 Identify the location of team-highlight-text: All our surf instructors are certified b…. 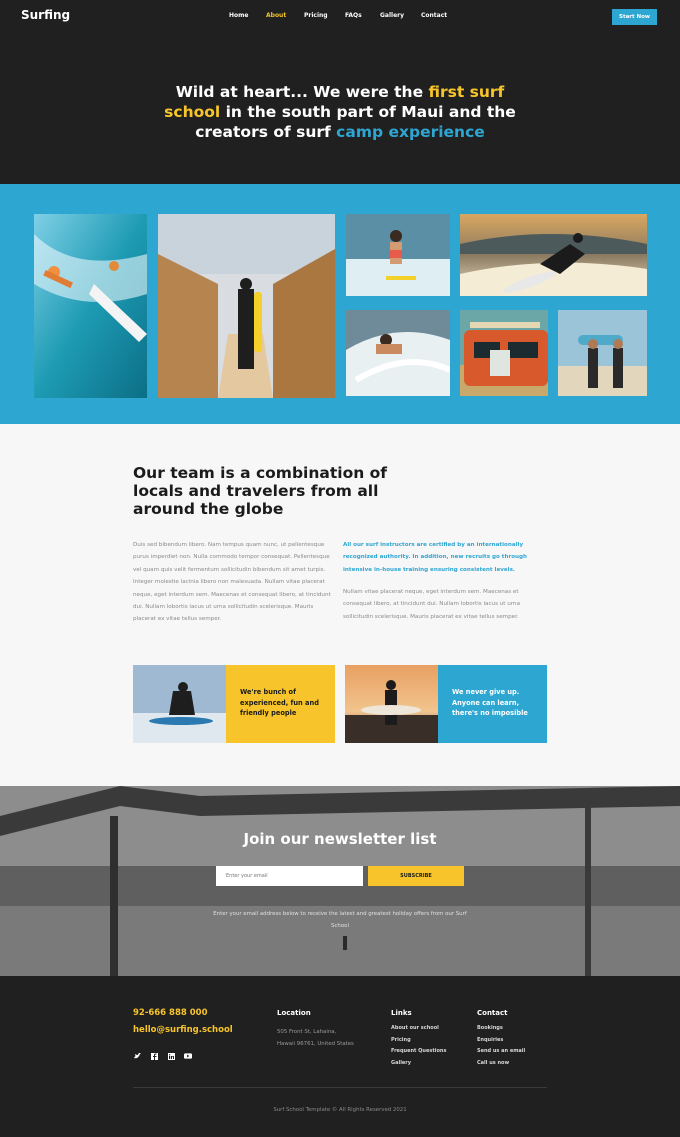
(435, 557).